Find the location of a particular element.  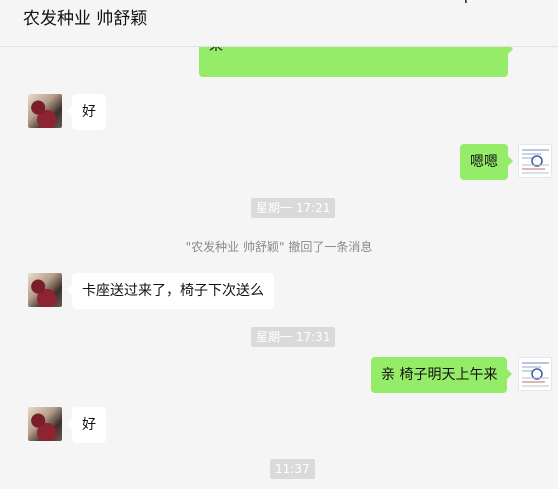

message-text: 卡座送过来了，椅子下次送么 is located at coordinates (173, 291).